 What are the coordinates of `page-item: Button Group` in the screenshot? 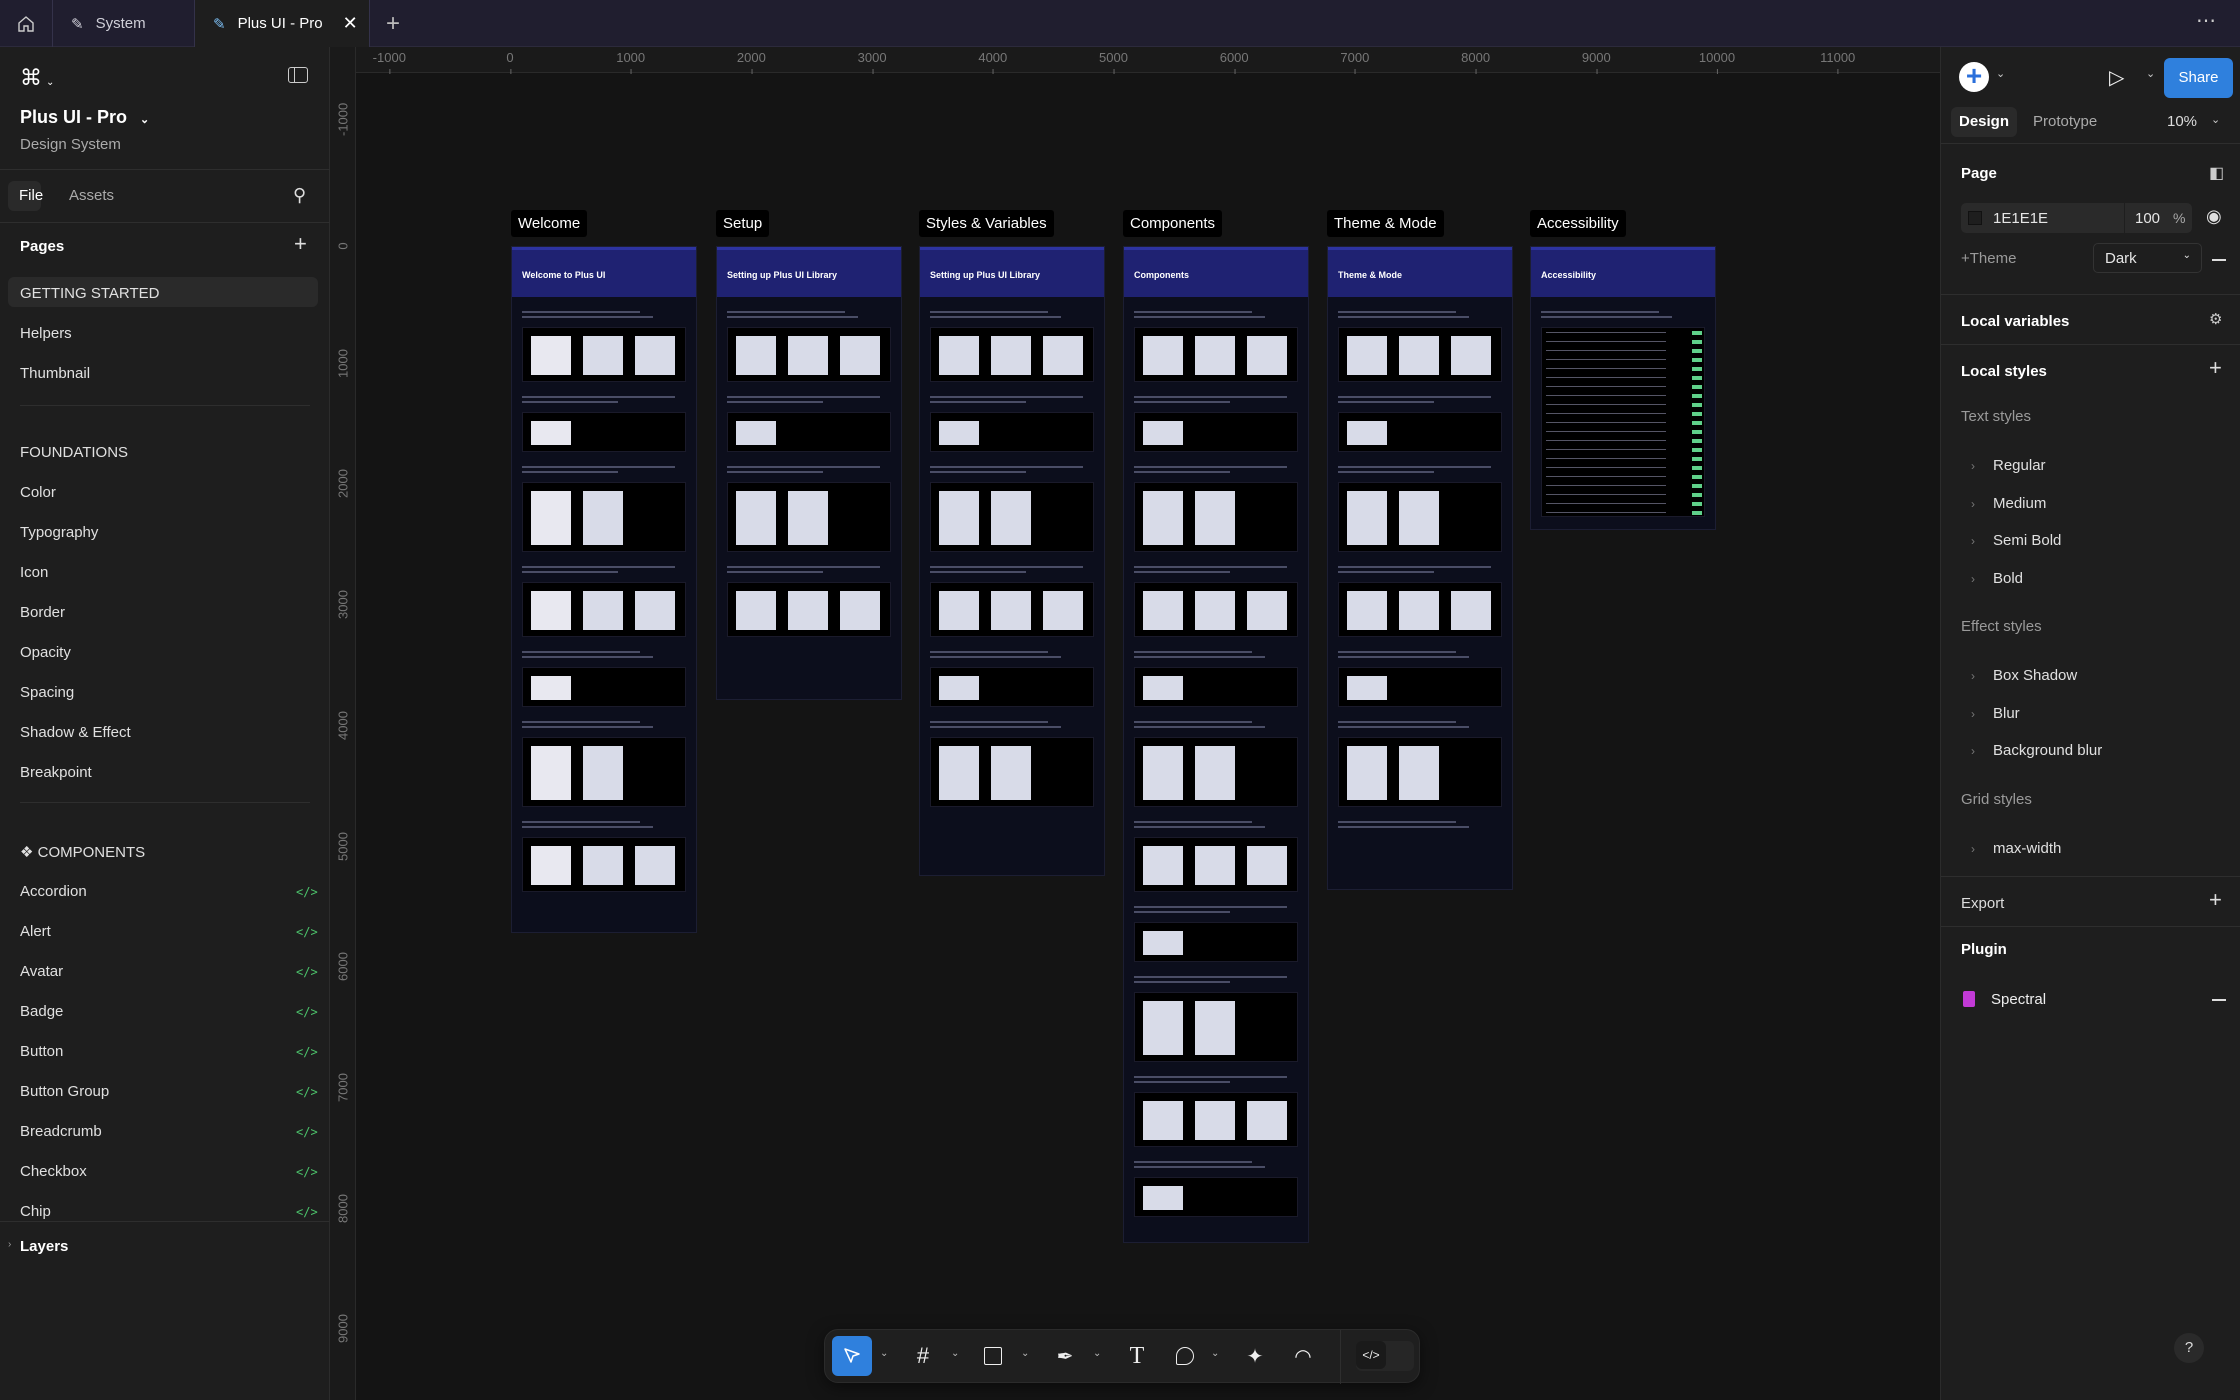 It's located at (64, 1091).